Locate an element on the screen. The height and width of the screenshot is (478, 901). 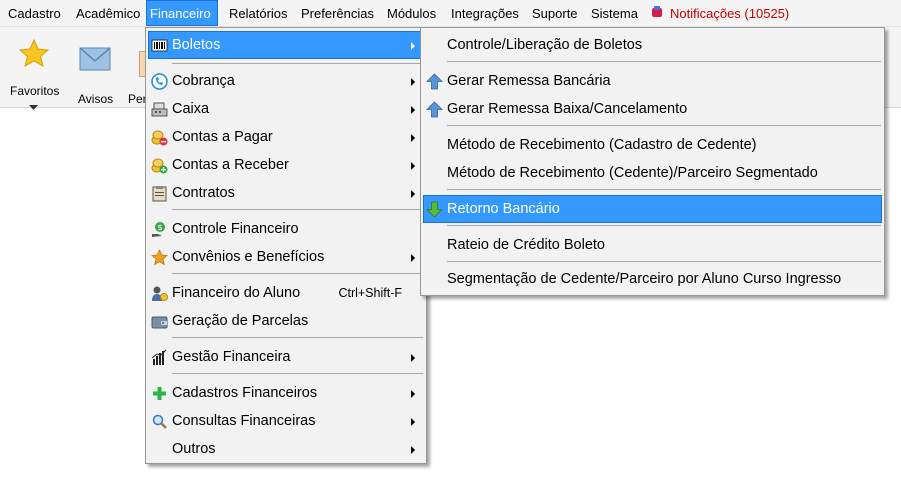
bar-chart-icon is located at coordinates (159, 357).